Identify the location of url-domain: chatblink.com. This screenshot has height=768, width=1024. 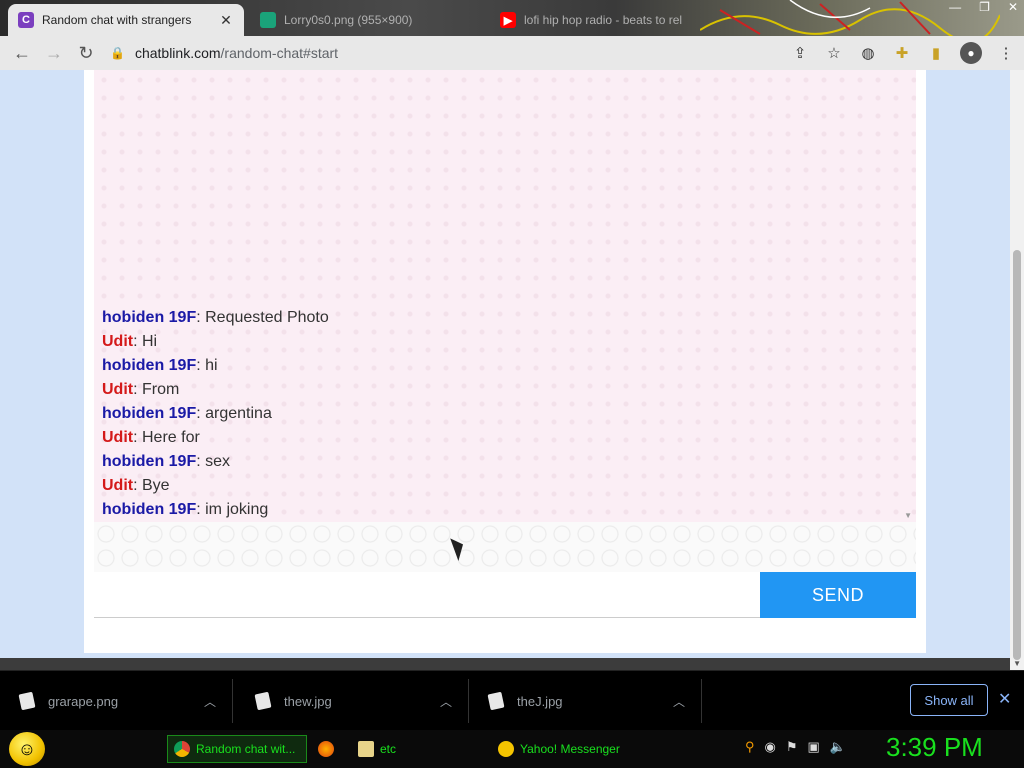
(177, 53).